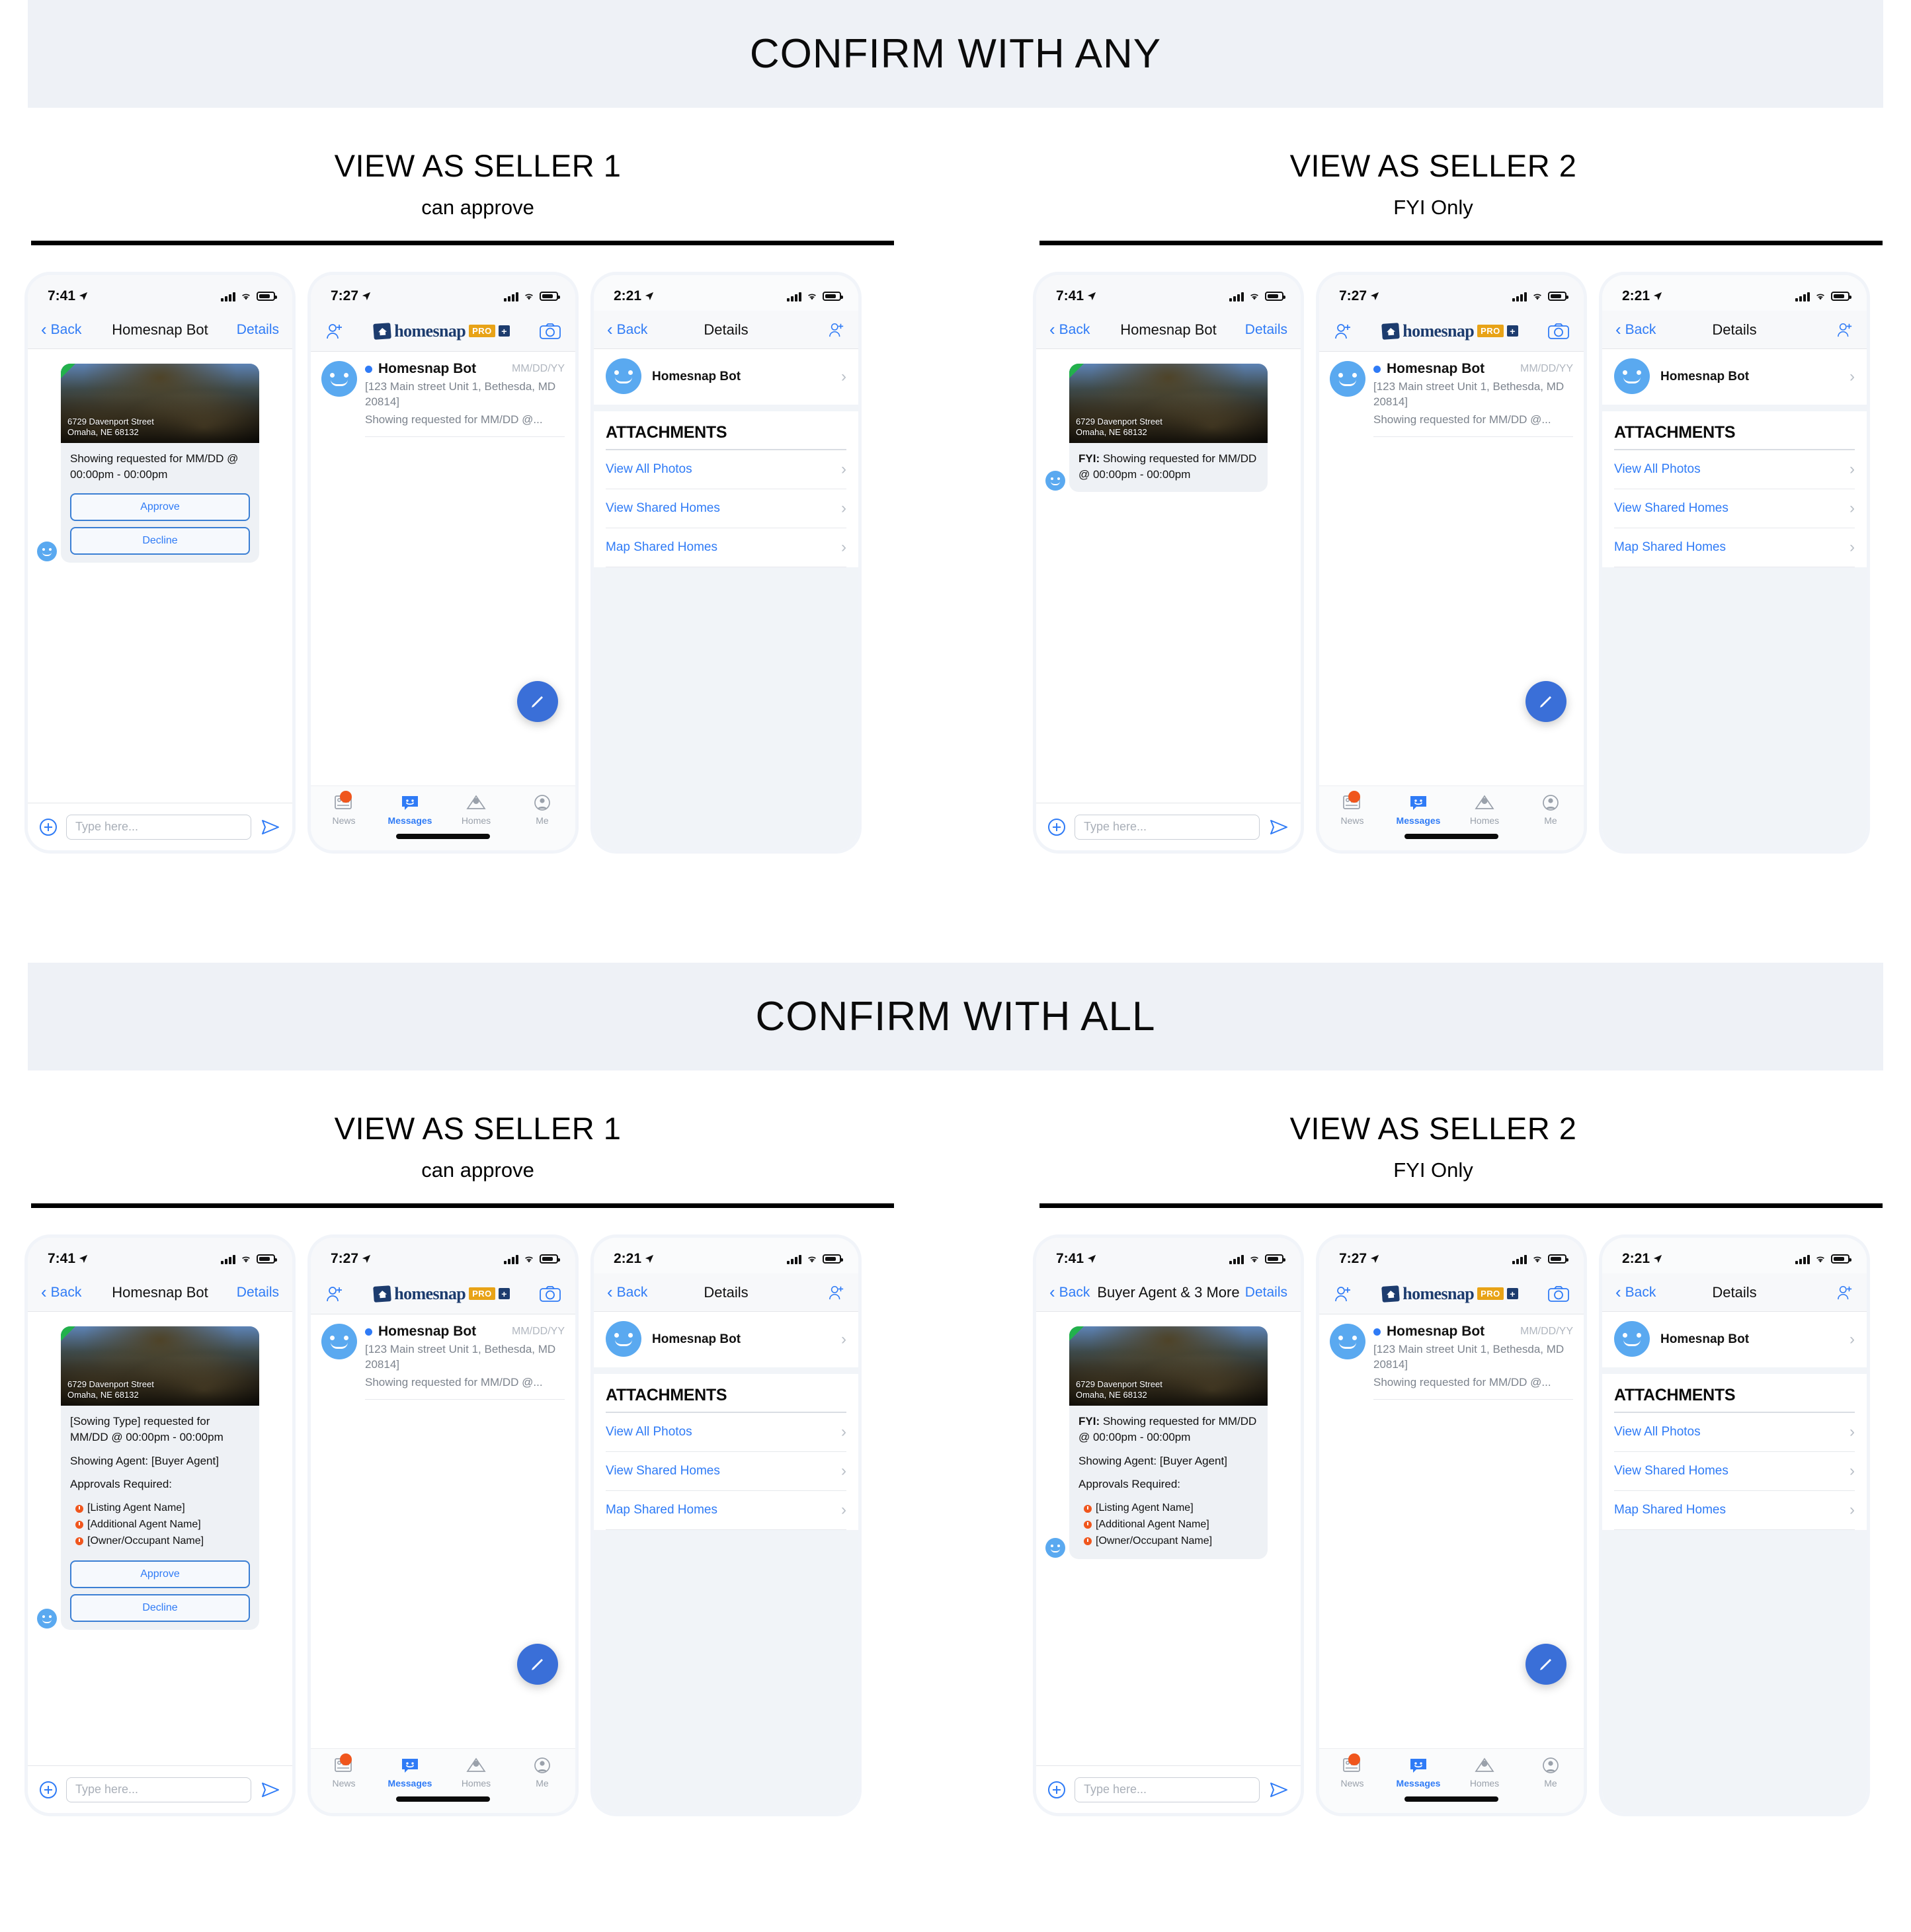 The height and width of the screenshot is (1932, 1911). I want to click on conversation-date: MM/DD/YY, so click(538, 1331).